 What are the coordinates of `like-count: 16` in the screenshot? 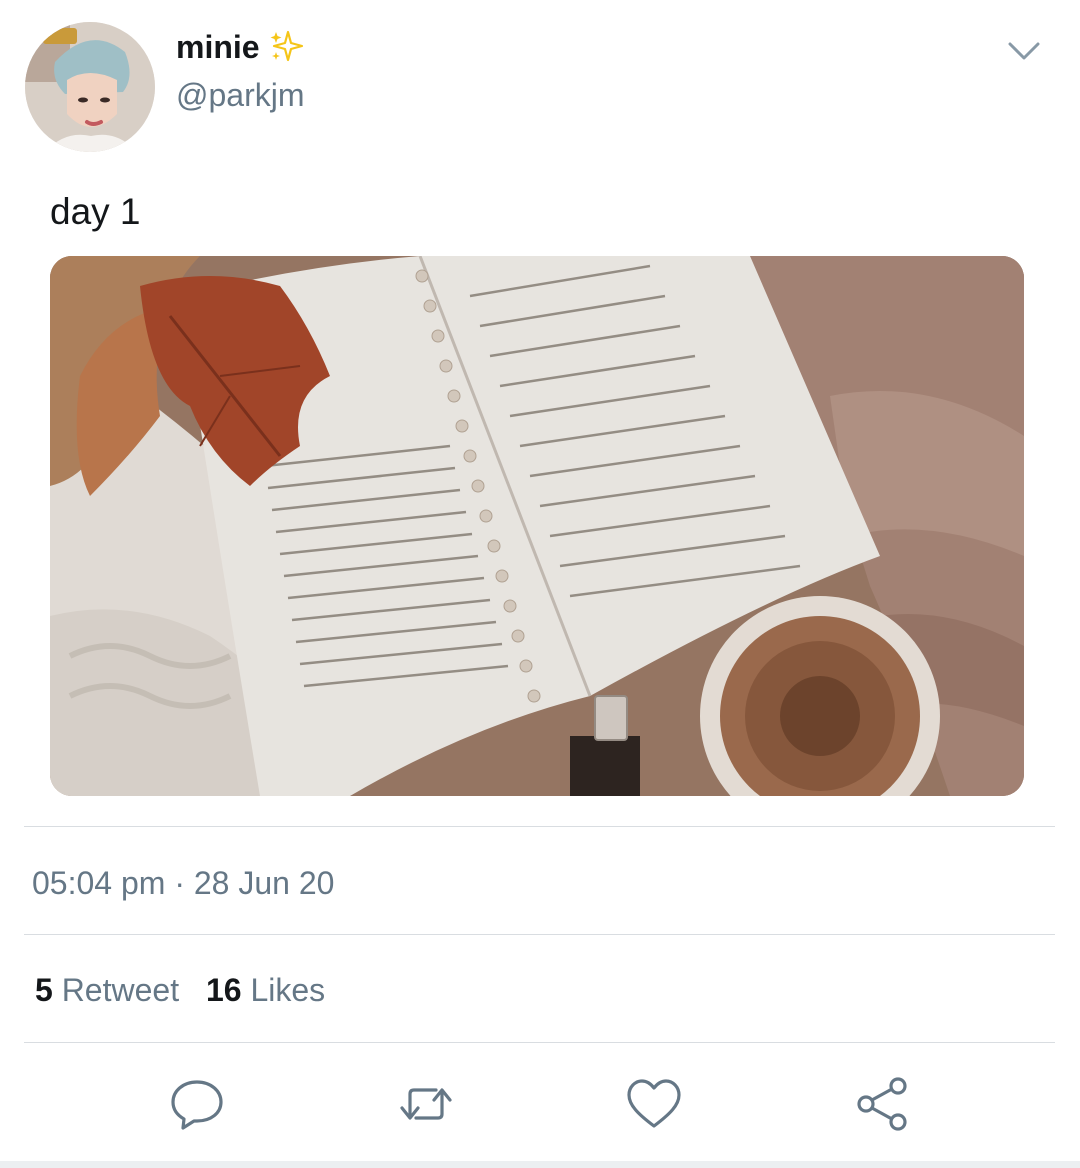 It's located at (224, 990).